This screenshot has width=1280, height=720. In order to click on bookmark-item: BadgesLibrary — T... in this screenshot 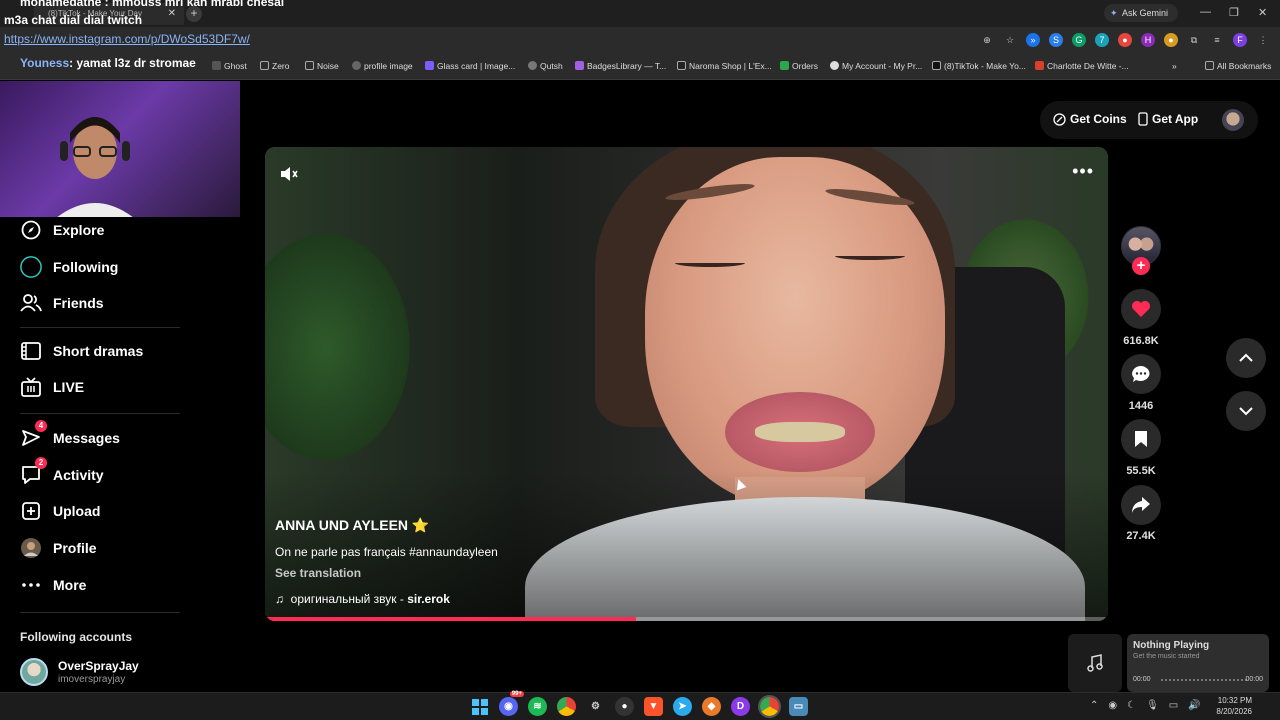, I will do `click(620, 66)`.